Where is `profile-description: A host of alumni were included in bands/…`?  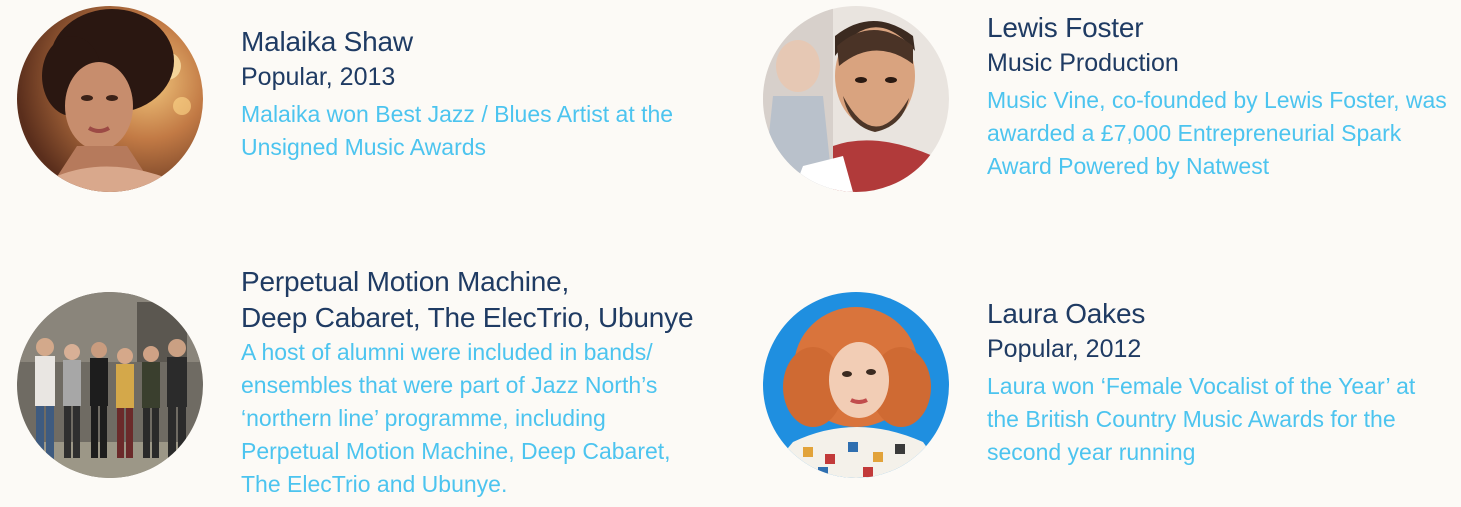 profile-description: A host of alumni were included in bands/… is located at coordinates (456, 418).